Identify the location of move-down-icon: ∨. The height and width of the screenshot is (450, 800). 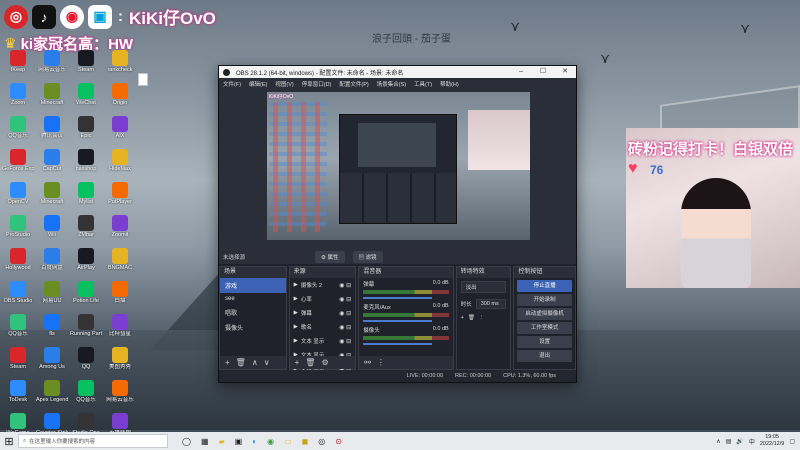
(267, 362).